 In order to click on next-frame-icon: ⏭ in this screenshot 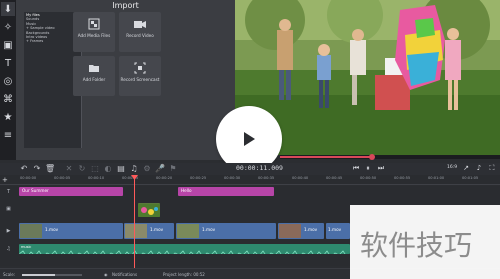, I will do `click(381, 168)`.